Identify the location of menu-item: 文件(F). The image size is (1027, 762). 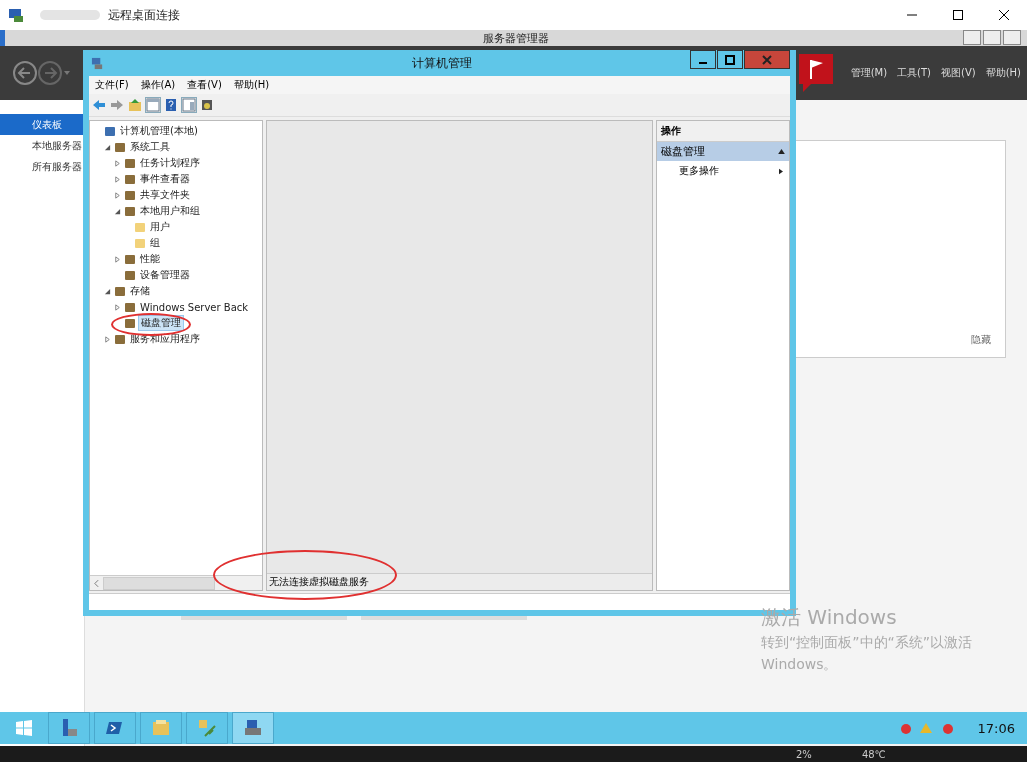
(112, 85).